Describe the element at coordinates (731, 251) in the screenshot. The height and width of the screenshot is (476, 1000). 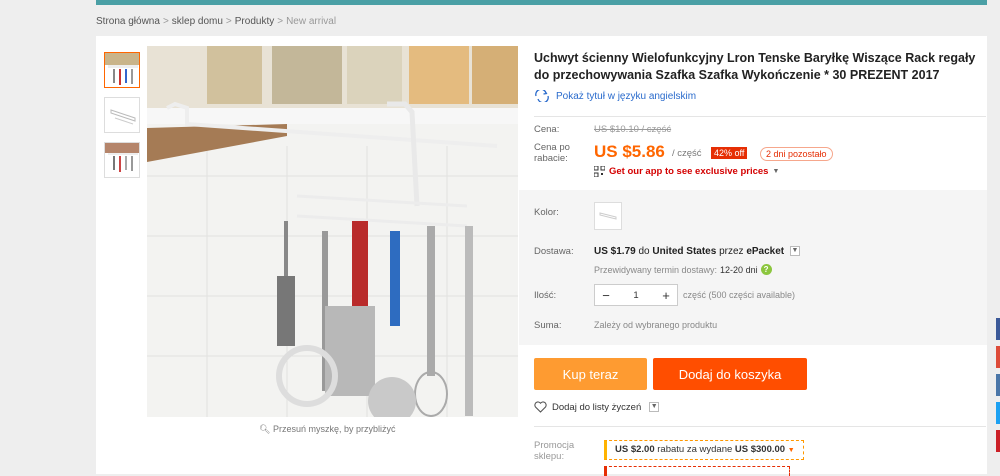
I see `shipping-via-prefix: przez` at that location.